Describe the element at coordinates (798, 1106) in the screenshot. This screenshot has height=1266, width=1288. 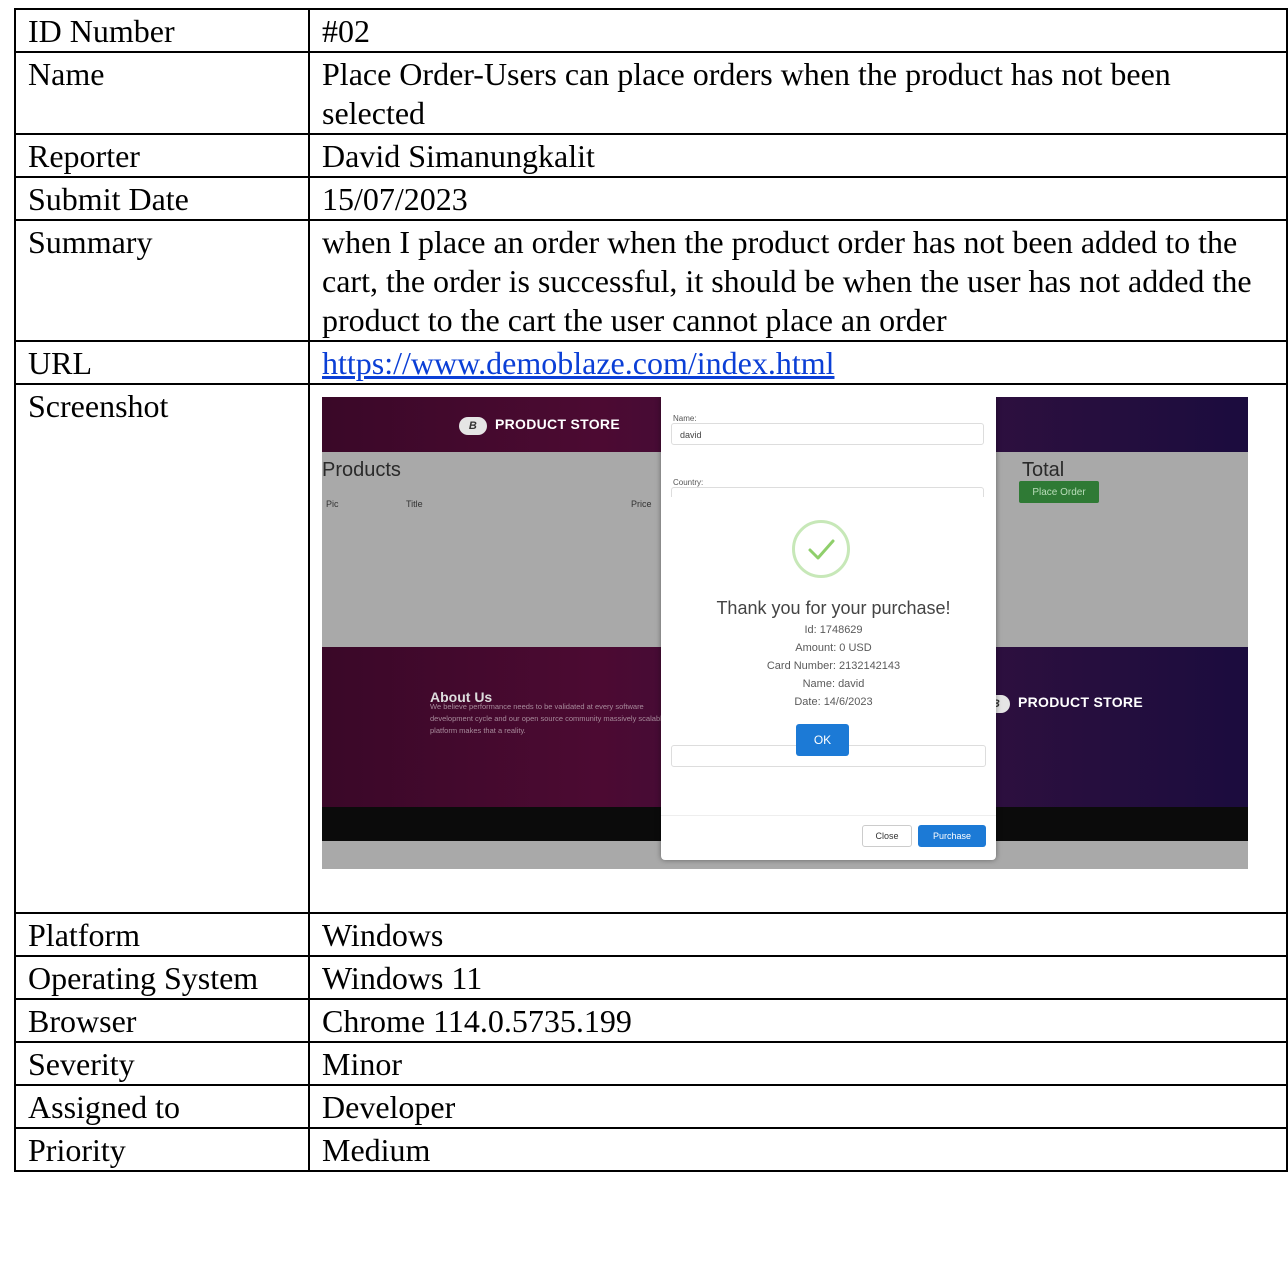
I see `value-assigned-to: Developer` at that location.